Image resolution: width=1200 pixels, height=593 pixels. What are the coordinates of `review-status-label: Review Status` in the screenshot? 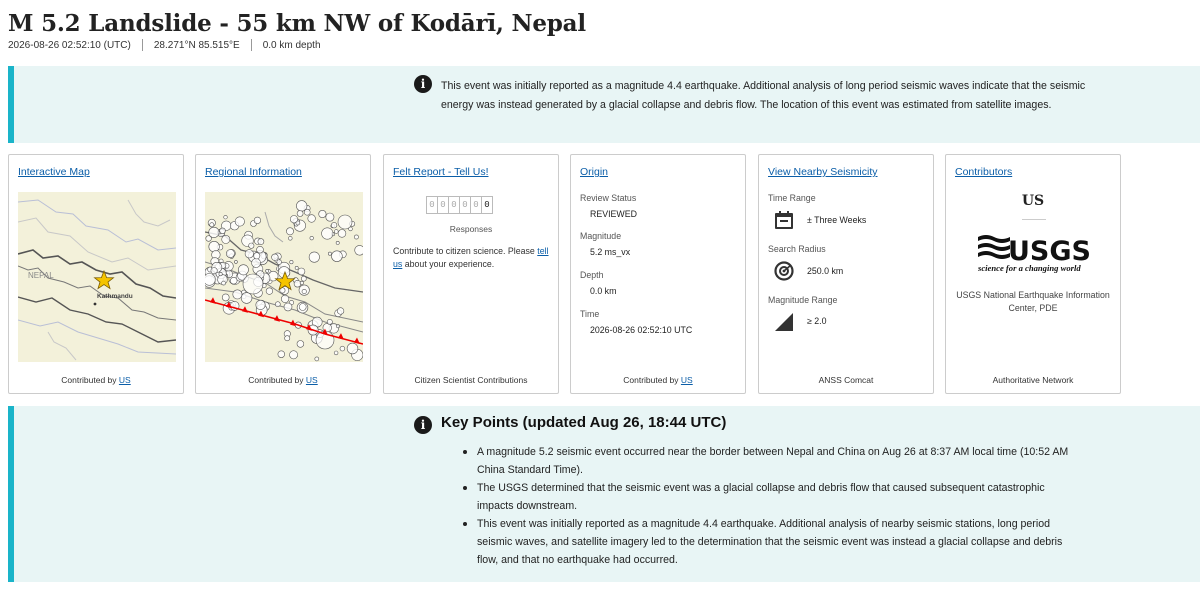 It's located at (608, 198).